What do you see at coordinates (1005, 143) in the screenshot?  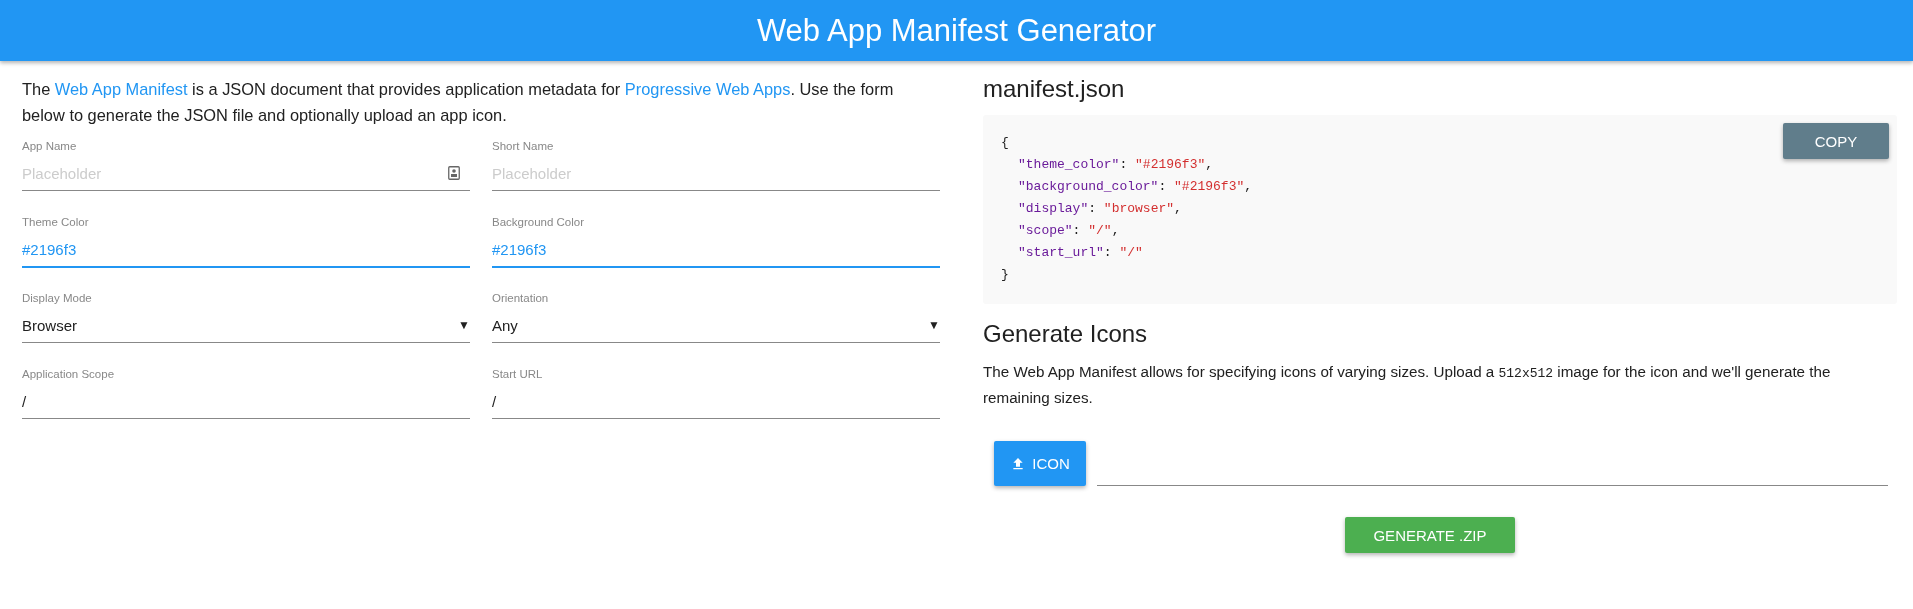 I see `code-line: {` at bounding box center [1005, 143].